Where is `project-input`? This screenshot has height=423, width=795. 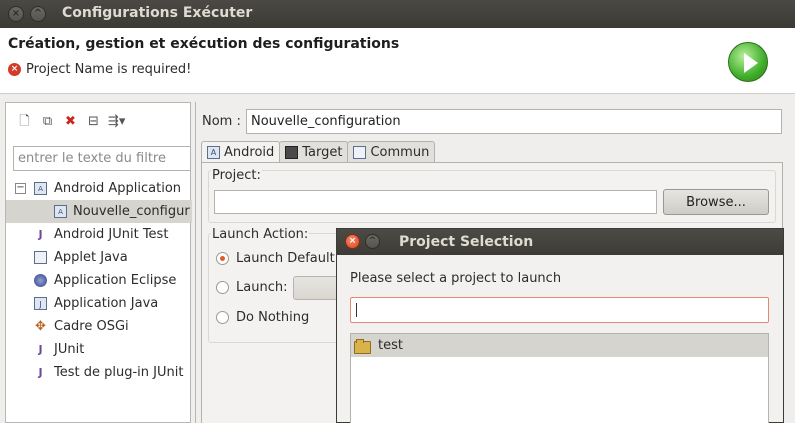 project-input is located at coordinates (435, 202).